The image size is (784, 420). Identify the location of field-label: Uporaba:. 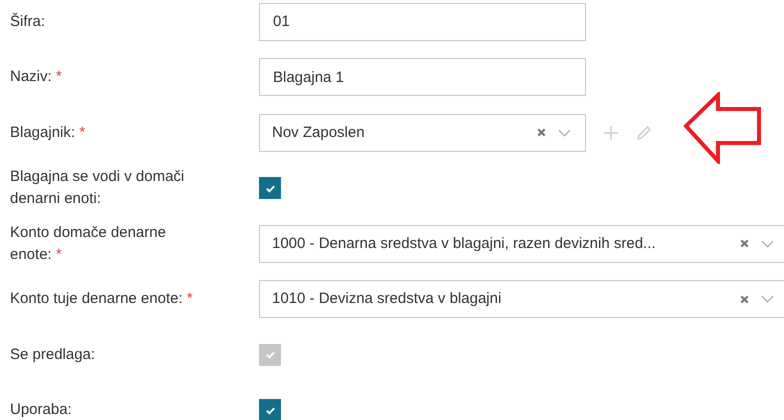
(41, 409).